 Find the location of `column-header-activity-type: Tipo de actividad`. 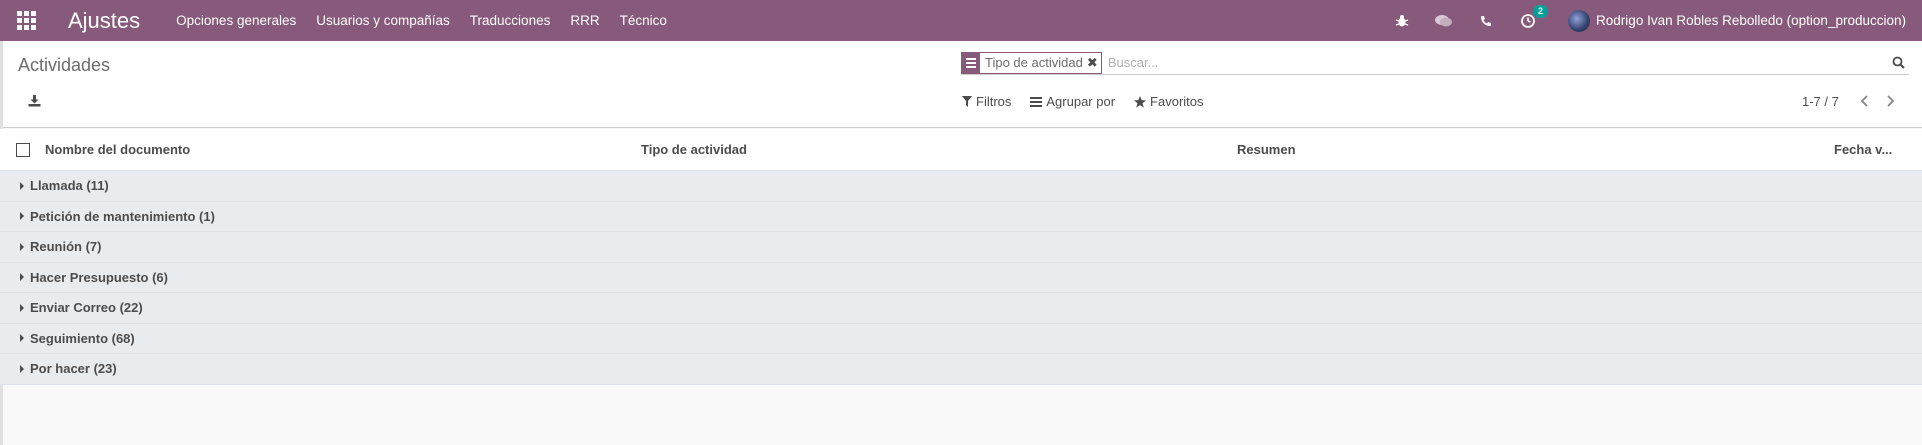

column-header-activity-type: Tipo de actividad is located at coordinates (694, 149).